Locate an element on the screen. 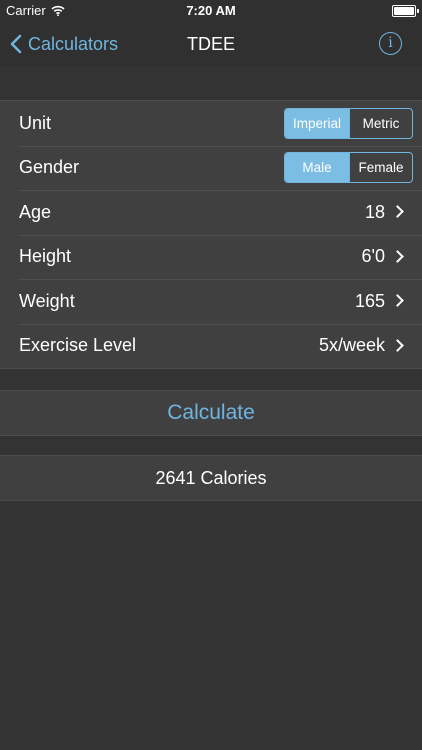 This screenshot has width=422, height=750. exercise-level-value: 5x/week is located at coordinates (351, 345).